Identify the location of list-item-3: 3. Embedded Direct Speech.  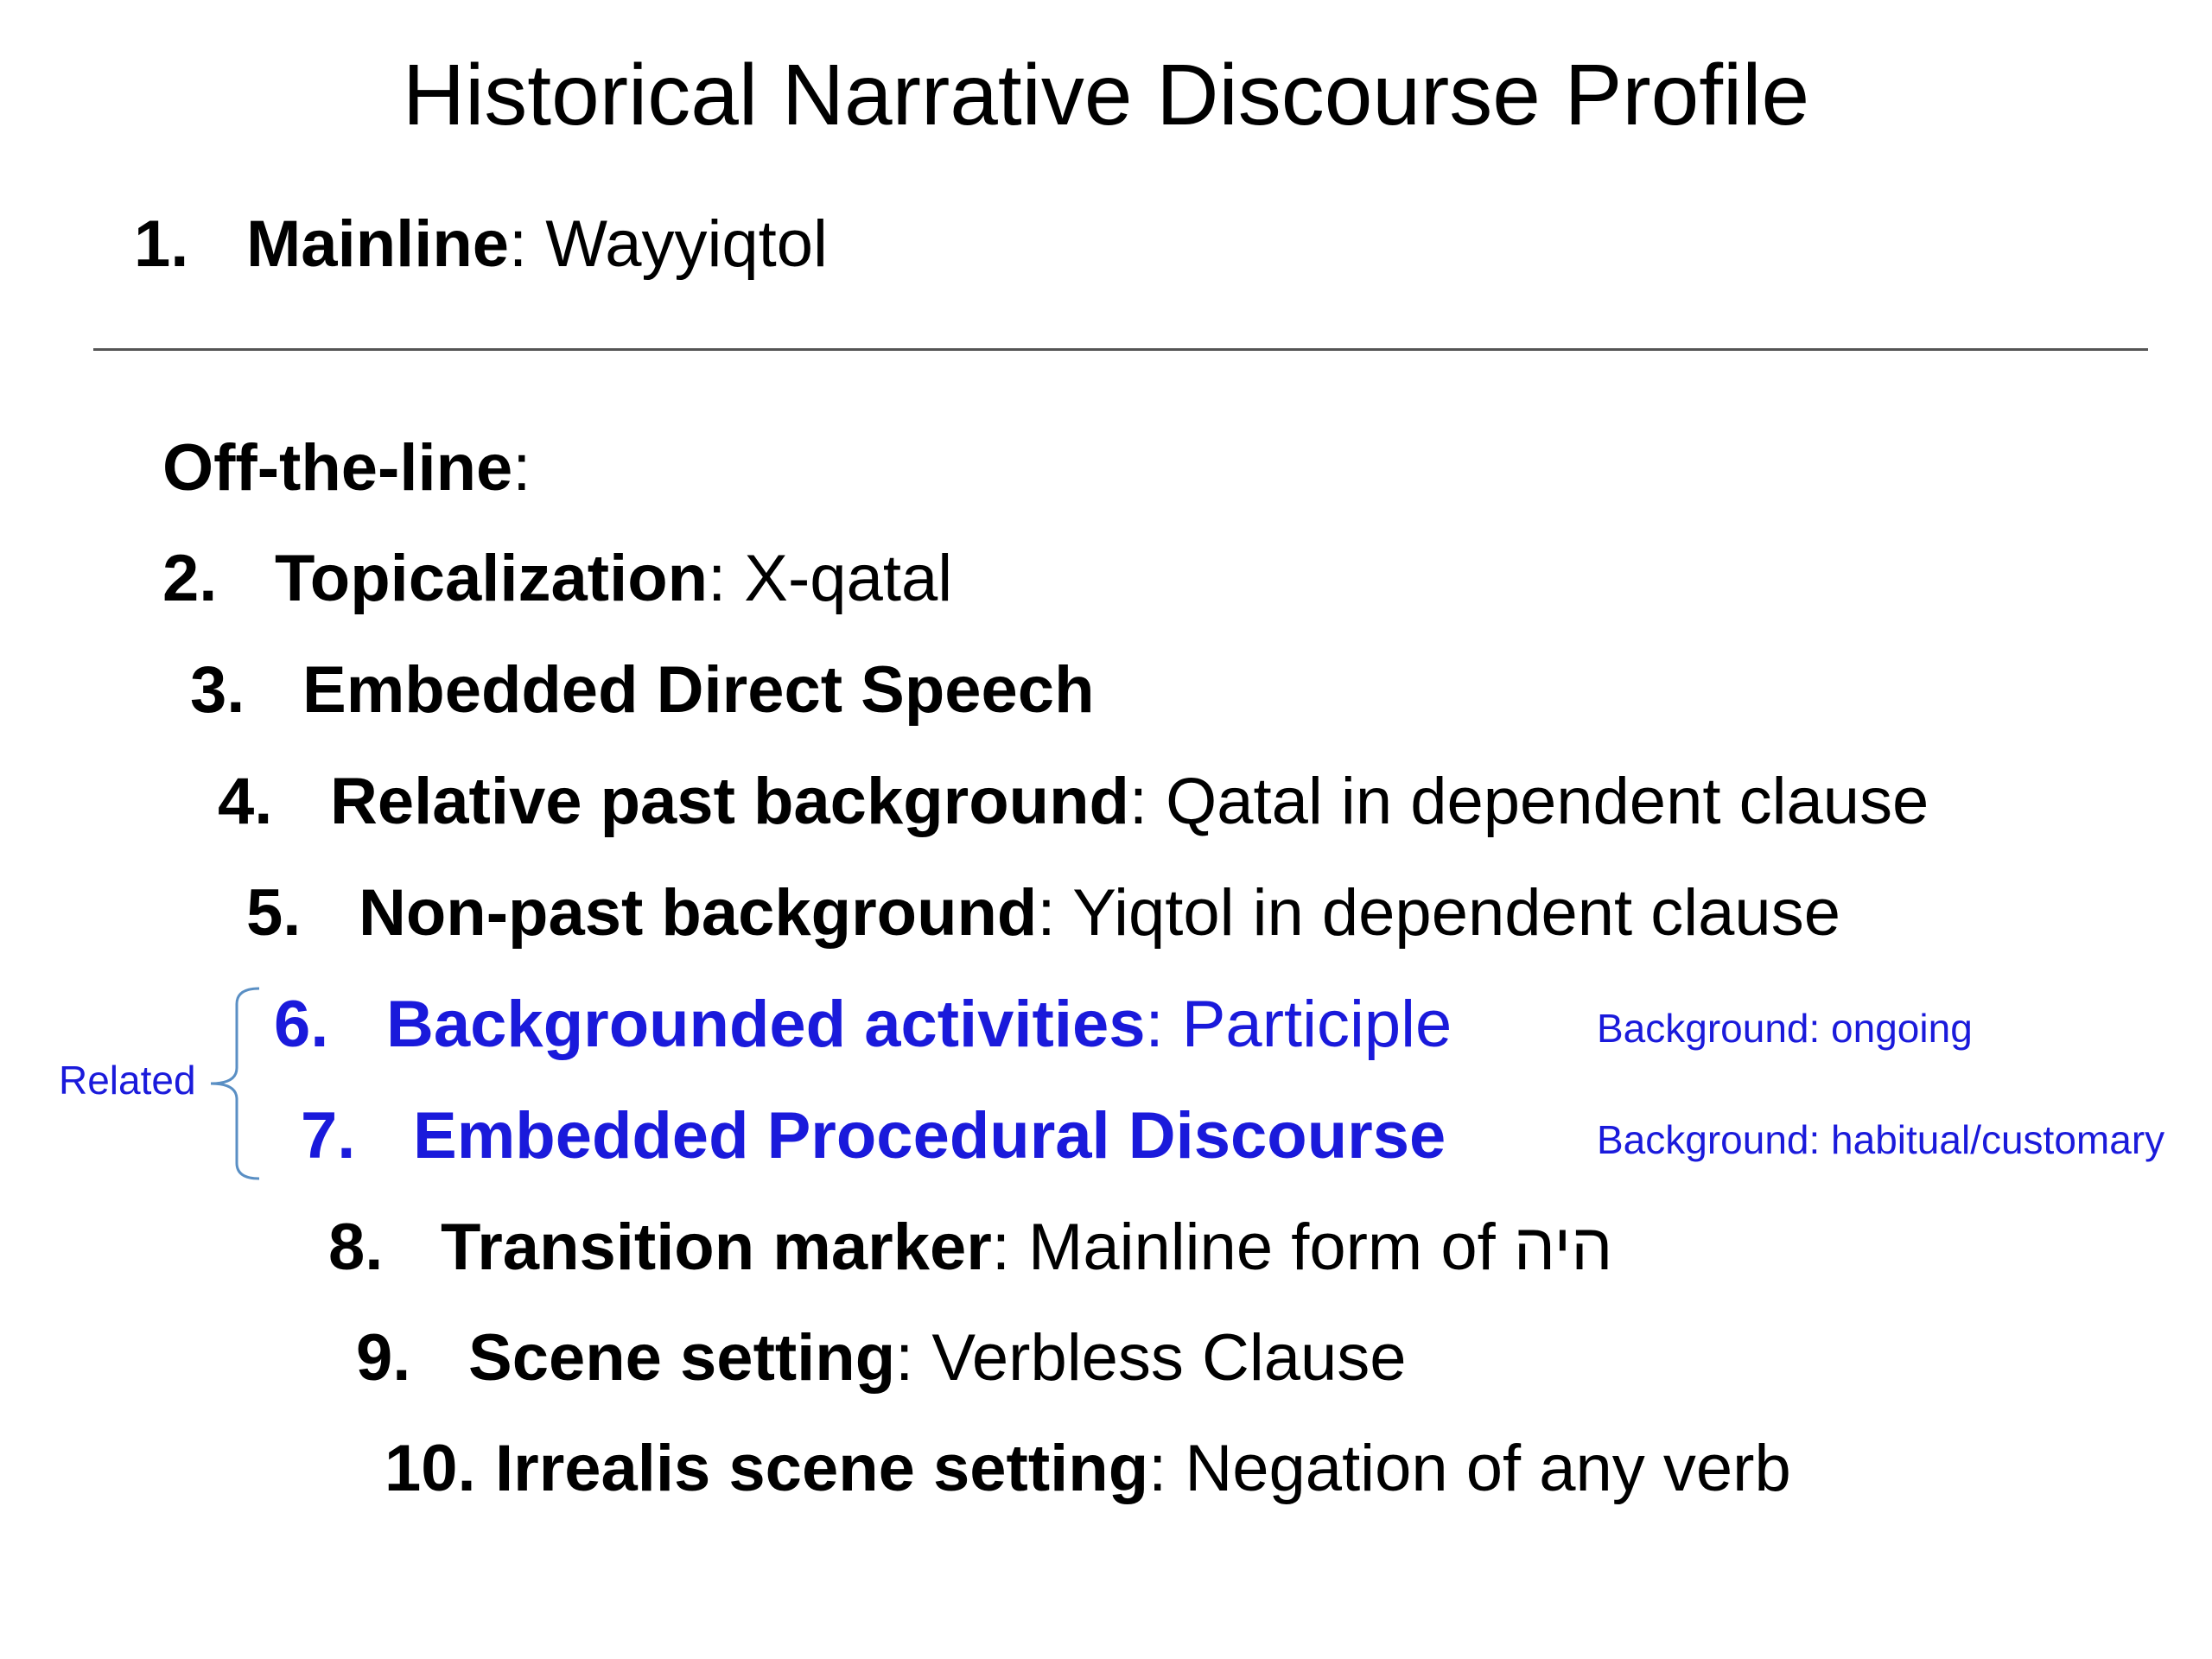
(642, 690).